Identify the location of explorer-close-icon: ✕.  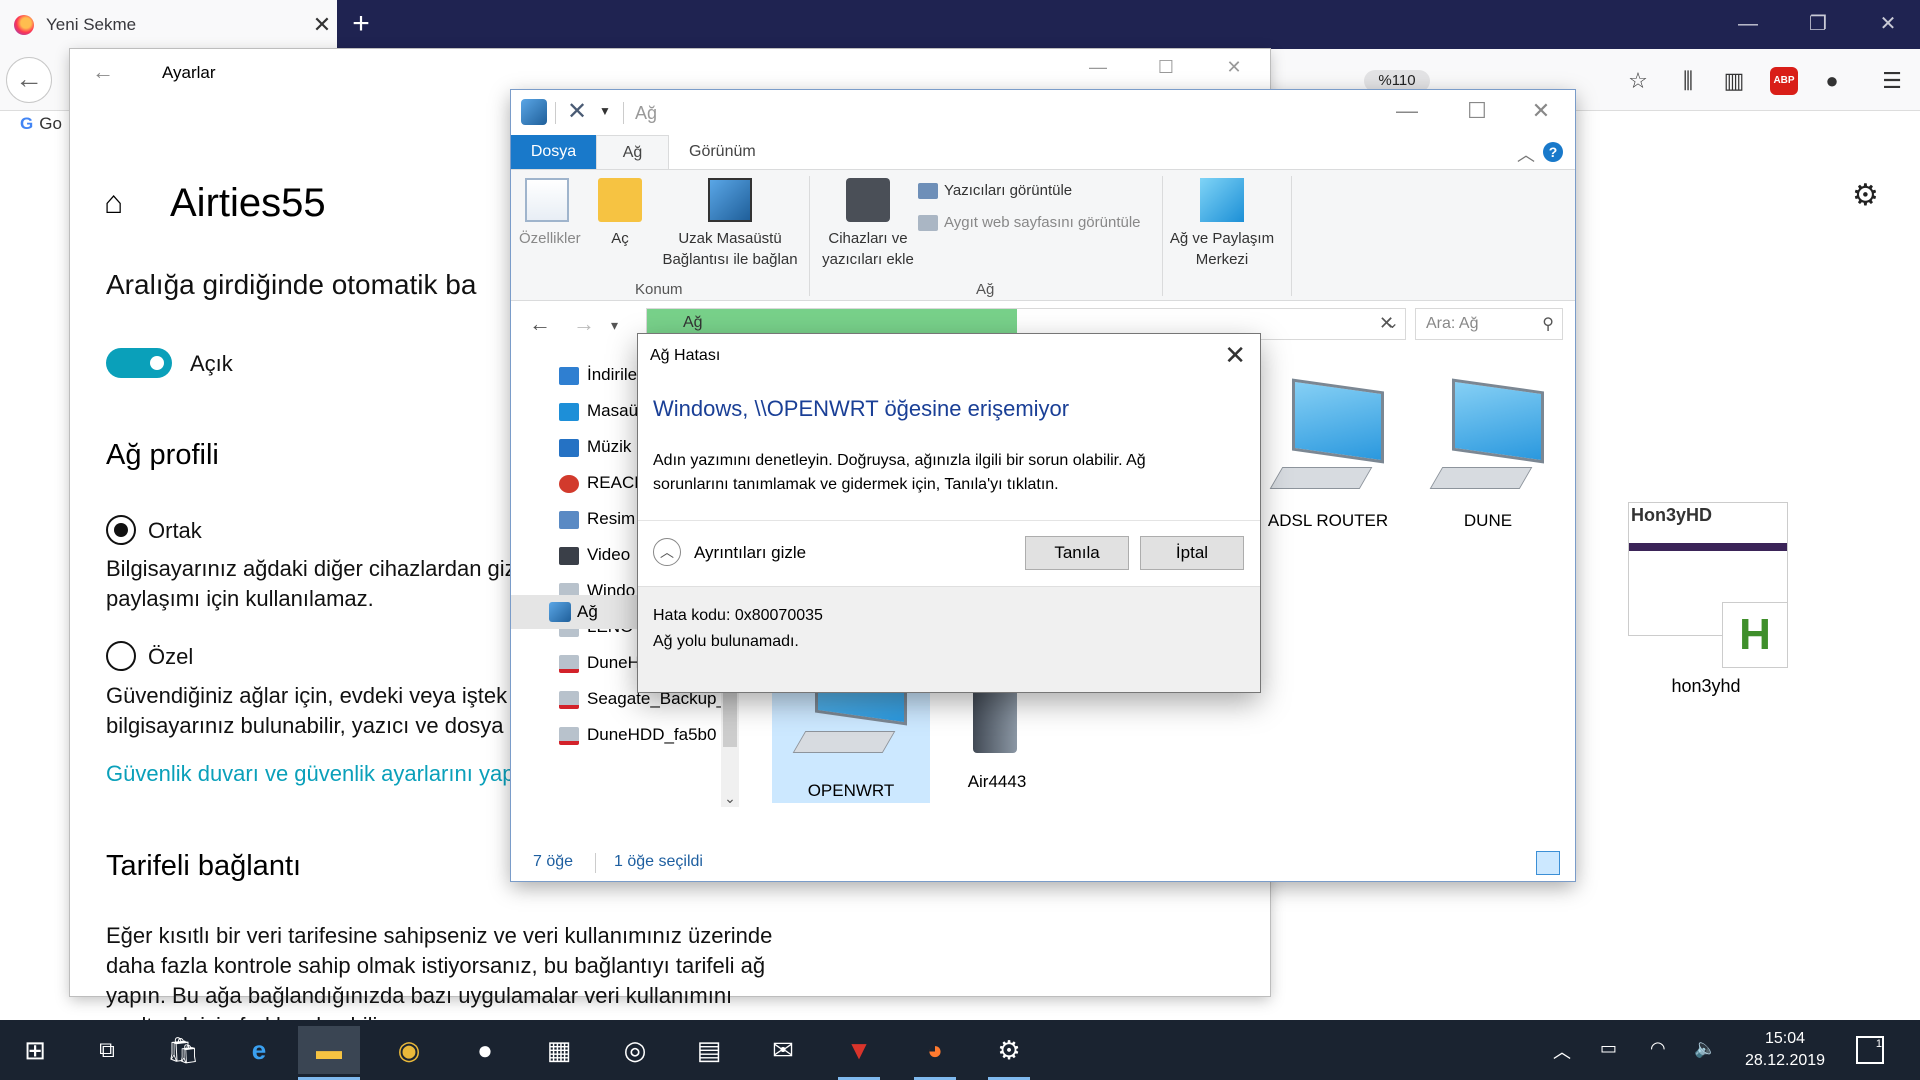
(1541, 111).